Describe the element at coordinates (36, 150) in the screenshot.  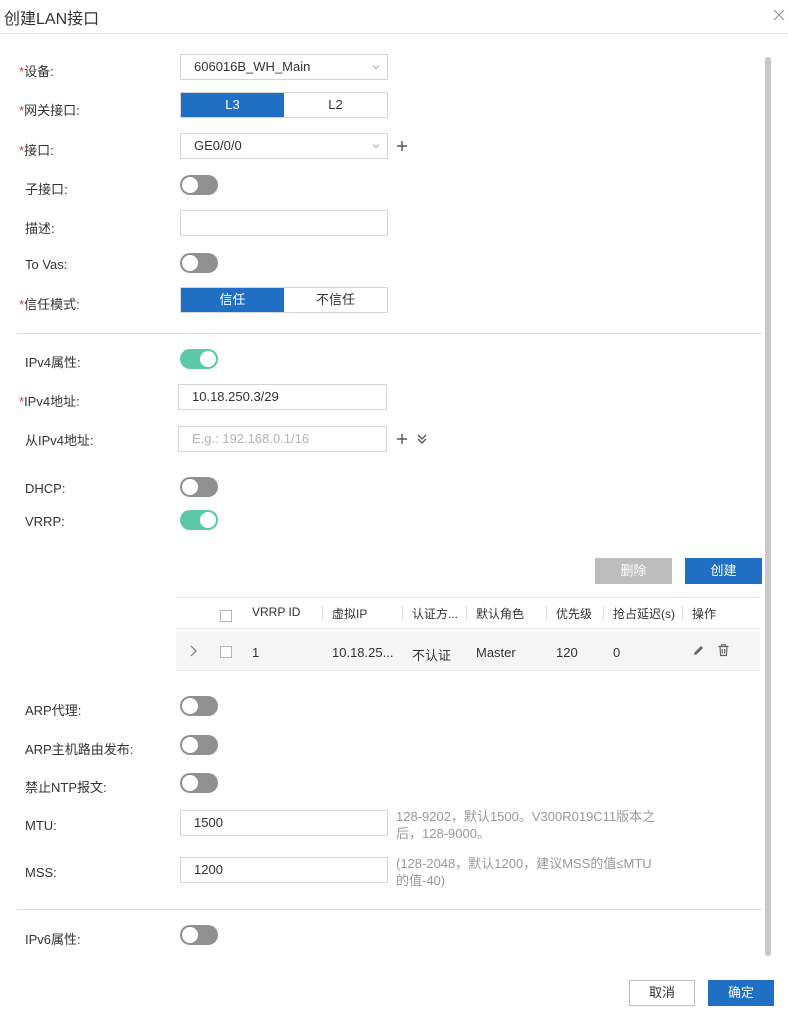
I see `interface-label: *接口:` at that location.